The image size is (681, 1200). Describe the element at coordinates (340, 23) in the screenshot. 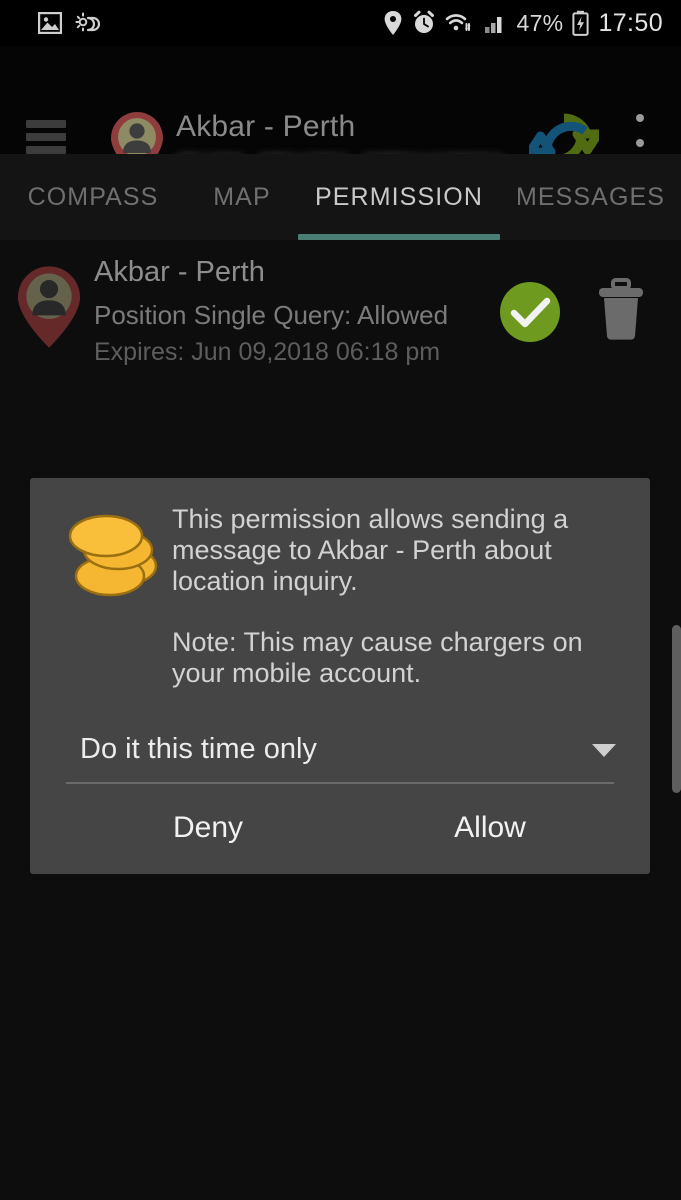

I see `status-bar: 47% 17:50` at that location.